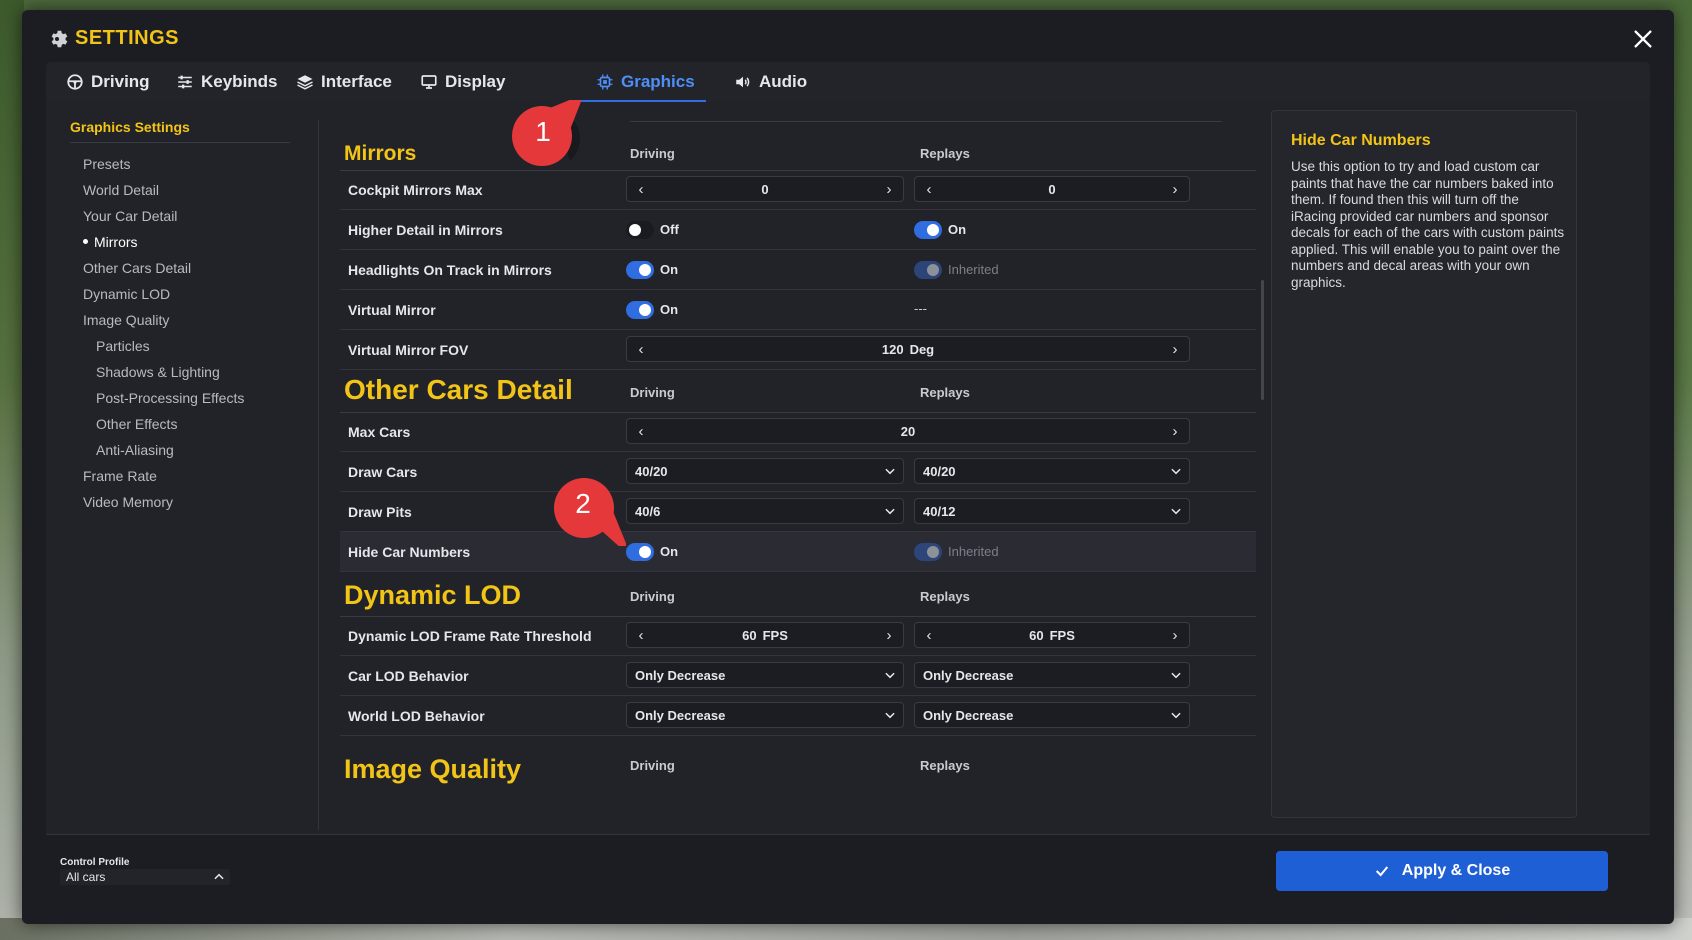  What do you see at coordinates (1381, 871) in the screenshot?
I see `checkmark-icon` at bounding box center [1381, 871].